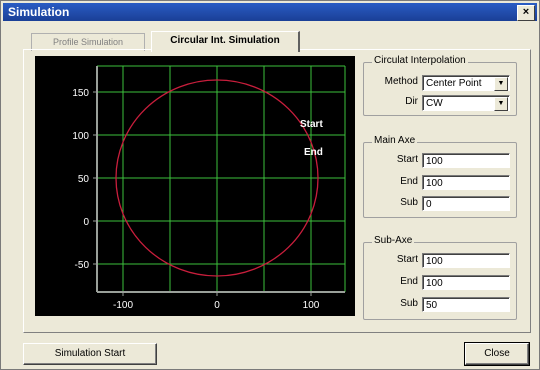 This screenshot has height=370, width=540. Describe the element at coordinates (466, 304) in the screenshot. I see `sub-sub-field: 50` at that location.